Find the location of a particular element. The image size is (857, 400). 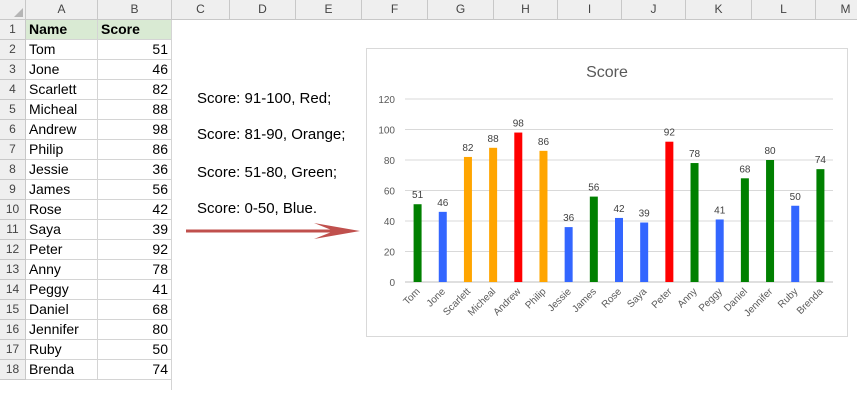

bar-daniel is located at coordinates (744, 230).